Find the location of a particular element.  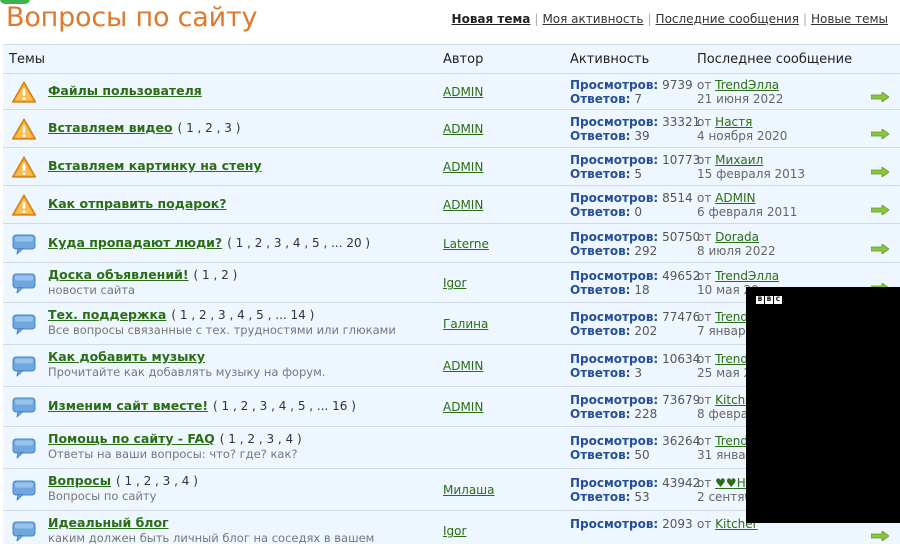

views-count: 43942 is located at coordinates (681, 483).